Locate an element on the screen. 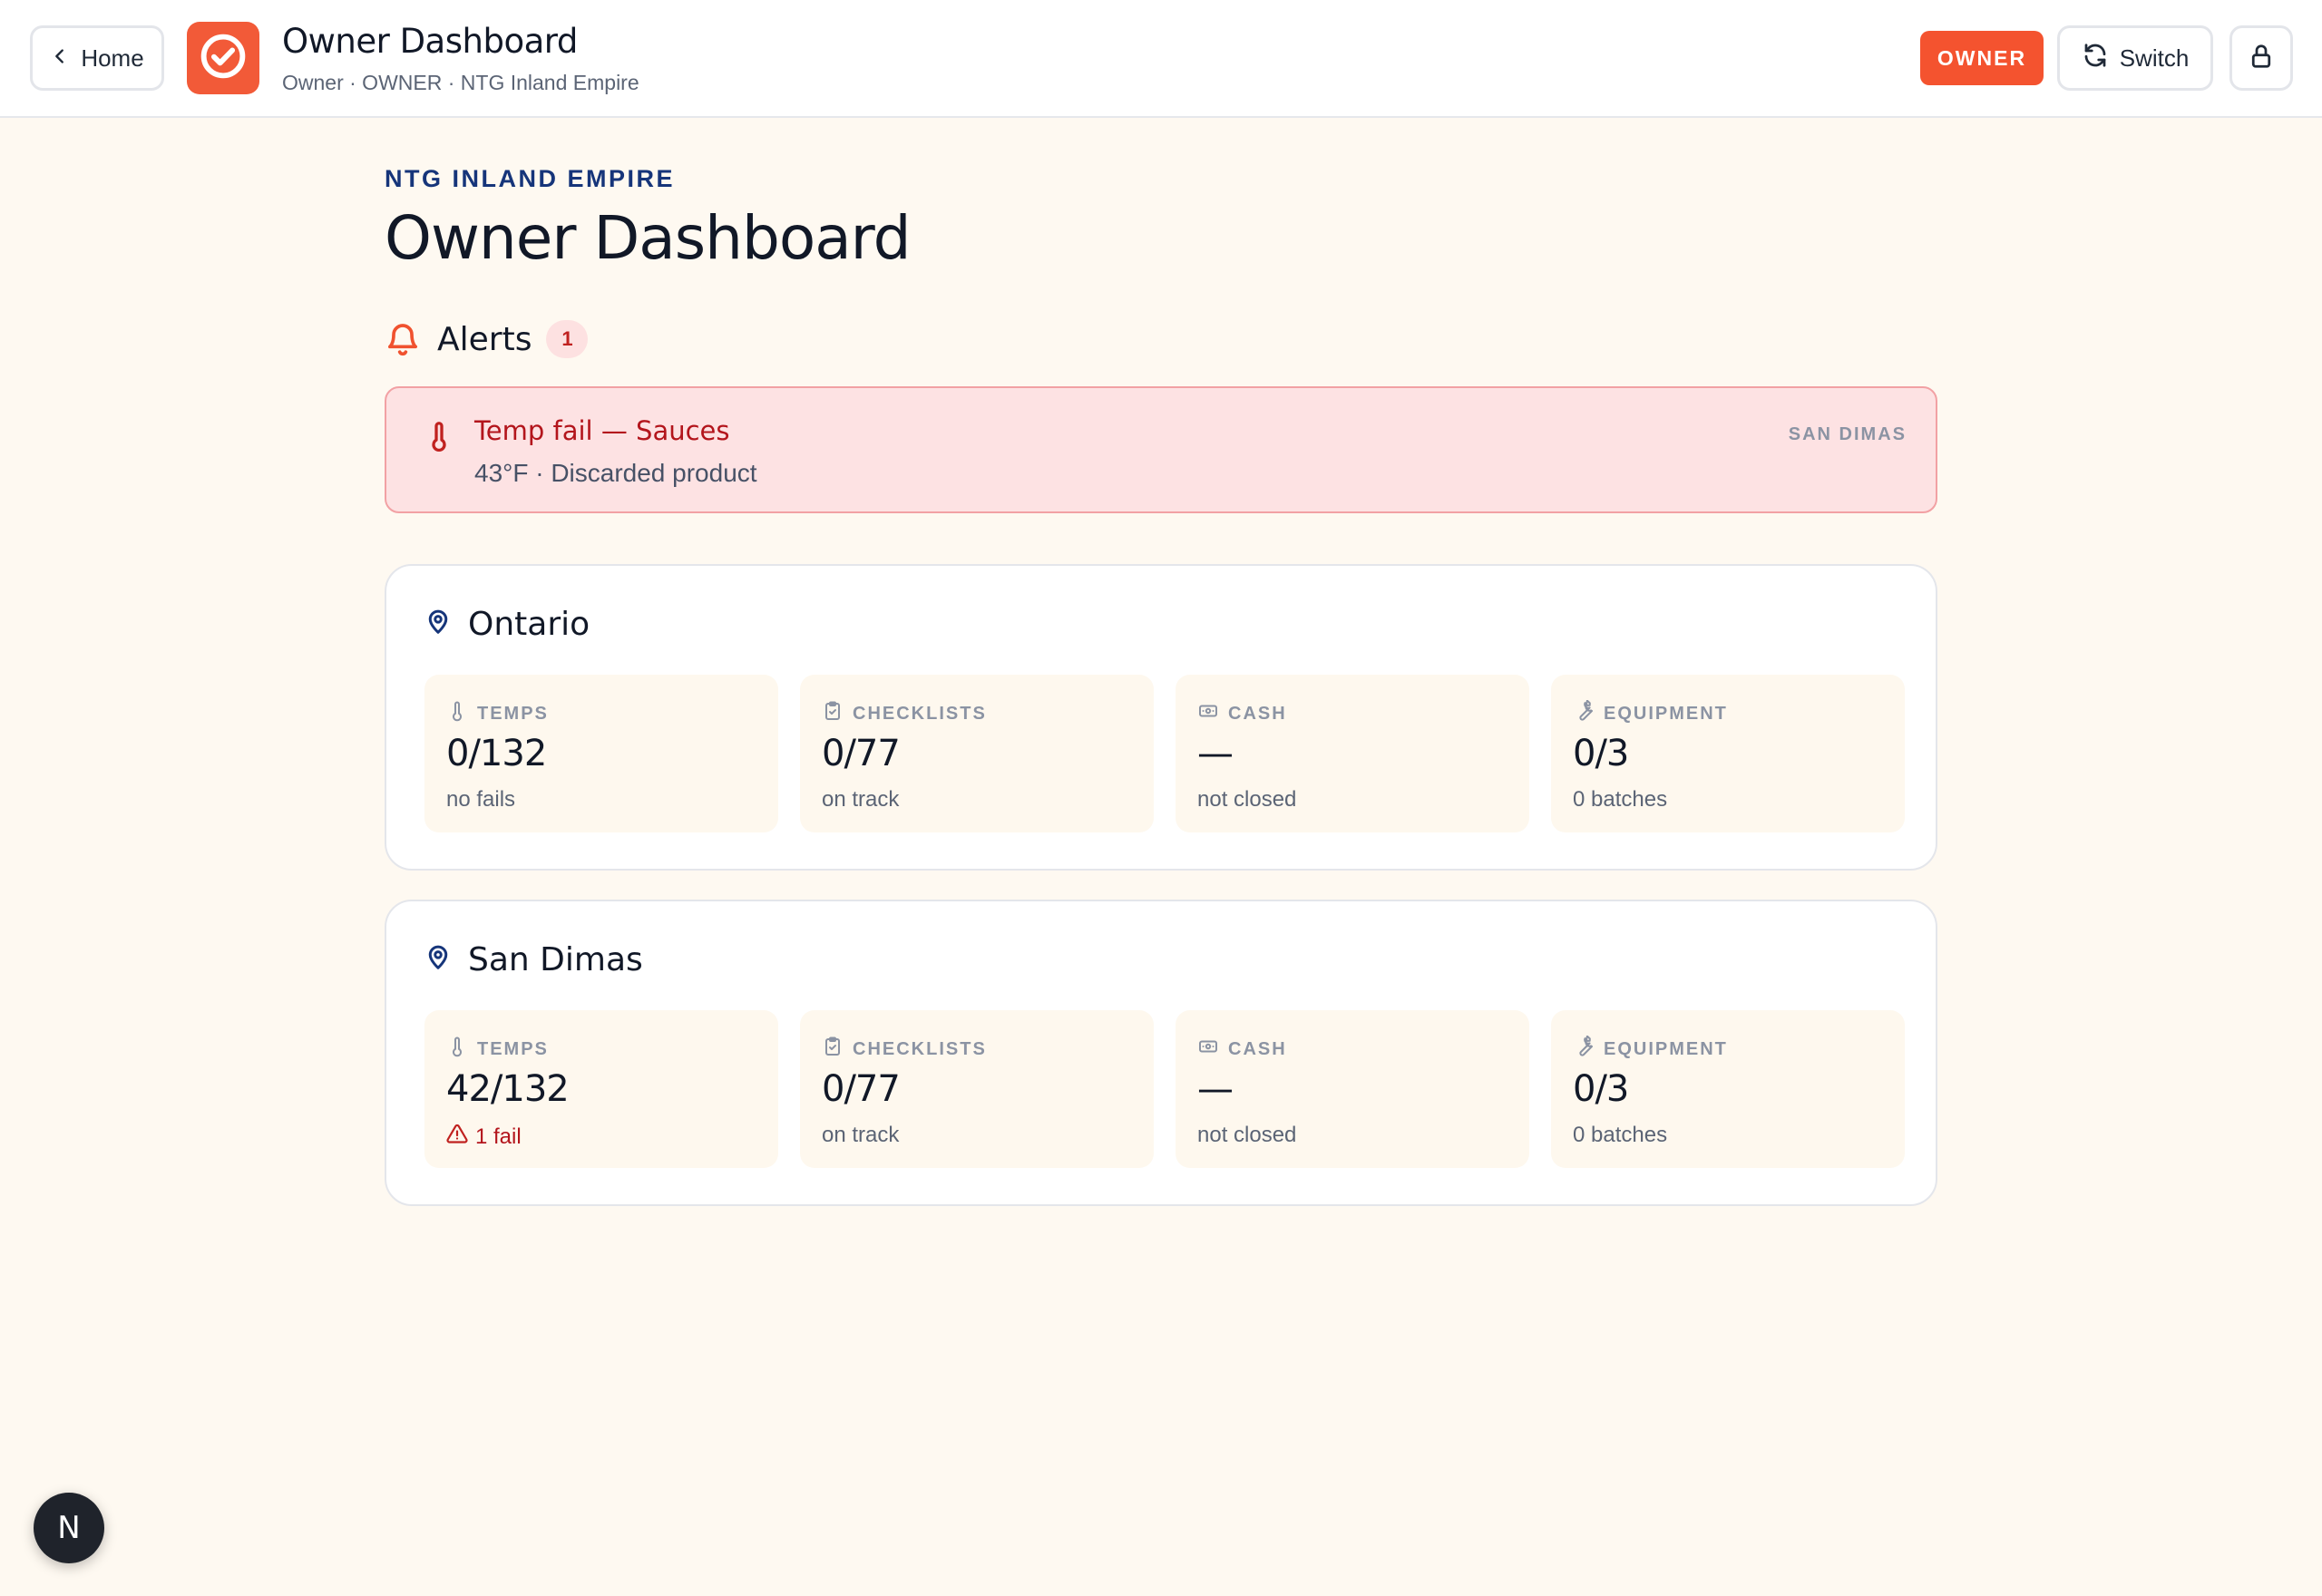  alert-location: SAN DIMAS is located at coordinates (1847, 434).